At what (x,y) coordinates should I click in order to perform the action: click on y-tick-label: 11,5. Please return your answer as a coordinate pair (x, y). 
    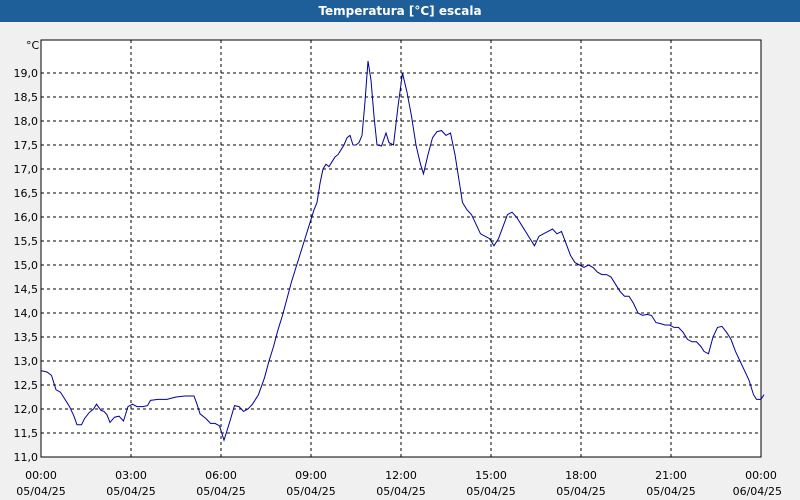
    Looking at the image, I should click on (26, 433).